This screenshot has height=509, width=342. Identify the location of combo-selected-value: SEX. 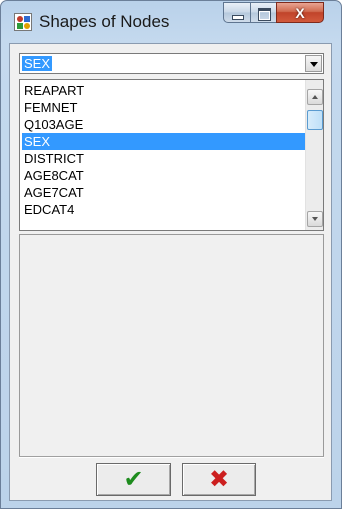
(37, 63).